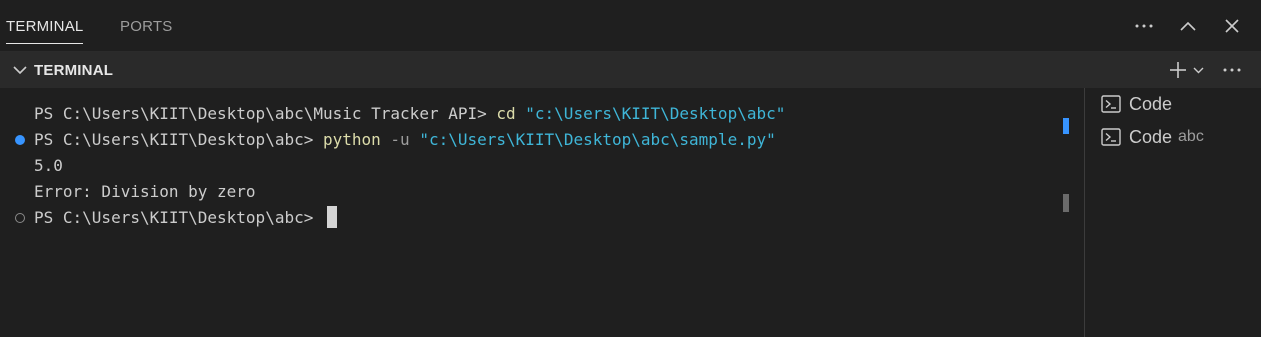  What do you see at coordinates (1198, 70) in the screenshot?
I see `launch-profile-chevron-down-icon` at bounding box center [1198, 70].